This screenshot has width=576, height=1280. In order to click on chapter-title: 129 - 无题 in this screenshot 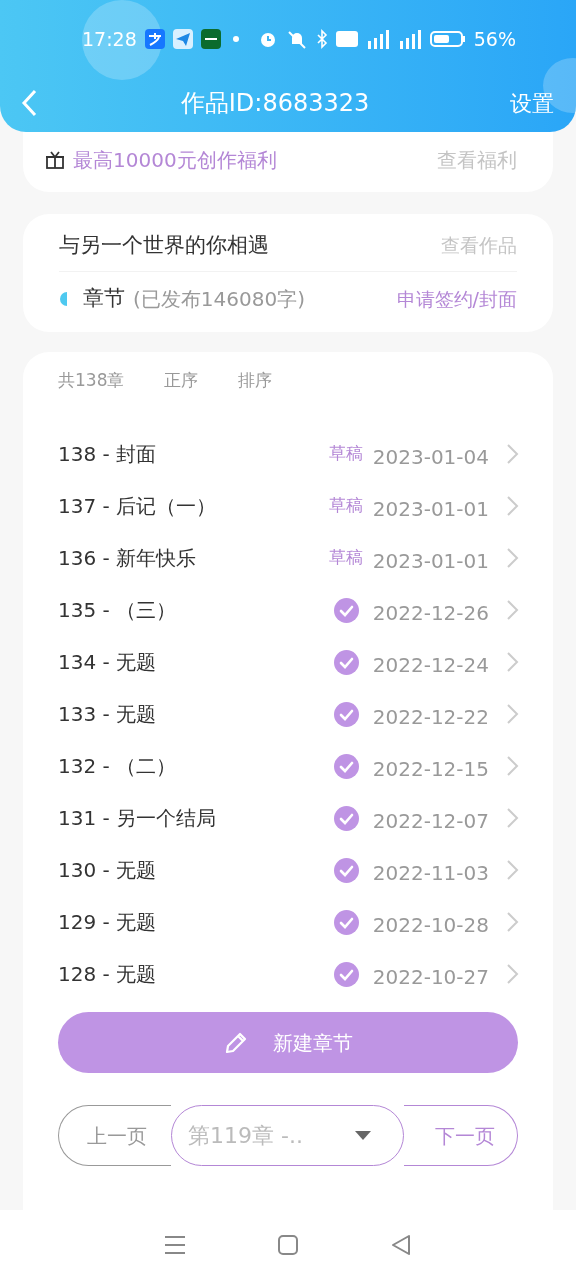, I will do `click(190, 922)`.